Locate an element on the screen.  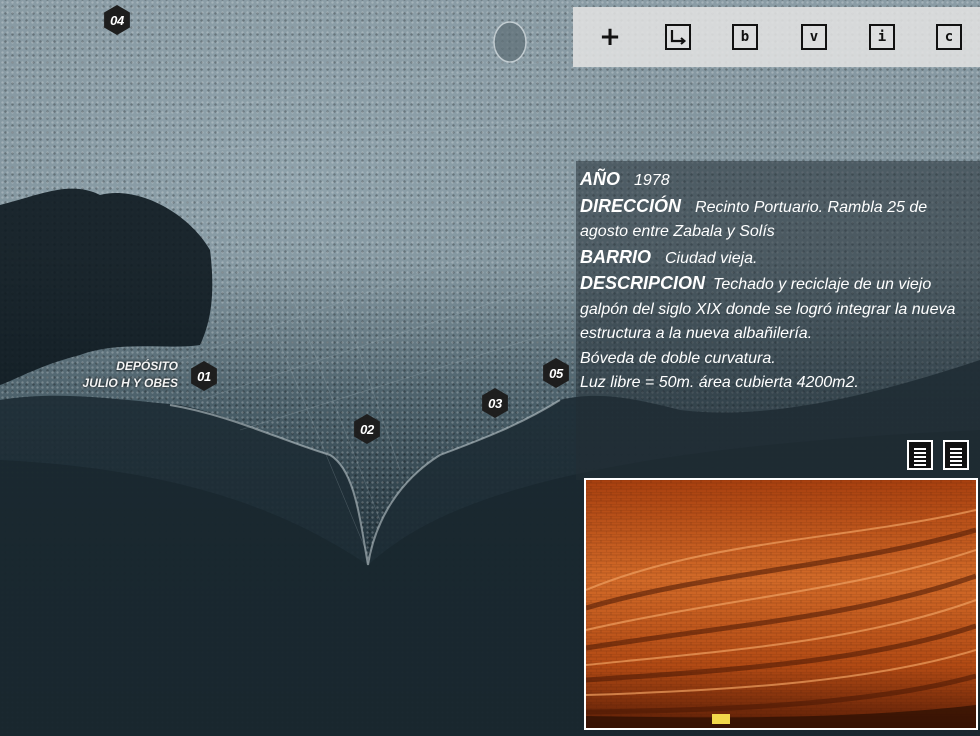
description-label: DESCRIPCION is located at coordinates (643, 283).